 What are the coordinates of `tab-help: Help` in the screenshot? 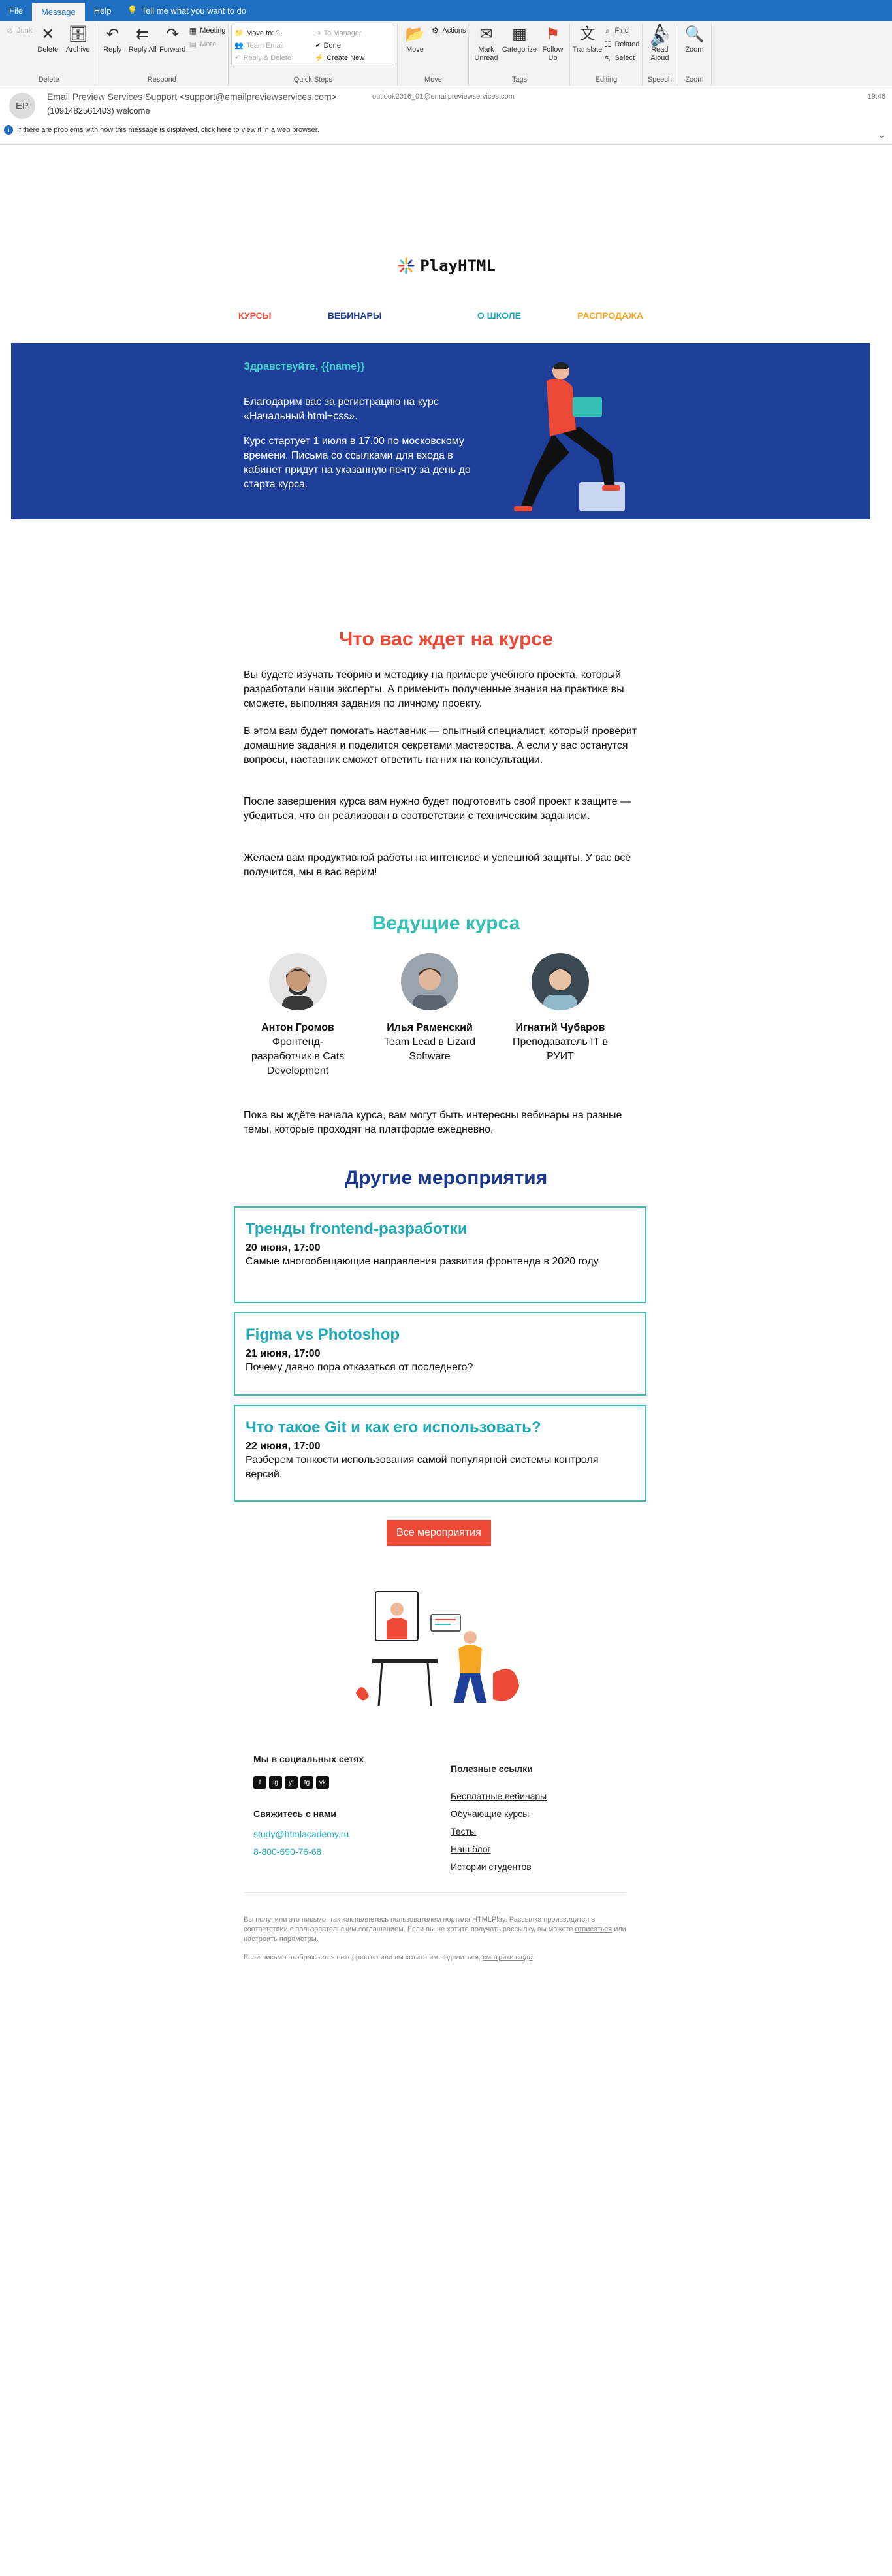 It's located at (103, 10).